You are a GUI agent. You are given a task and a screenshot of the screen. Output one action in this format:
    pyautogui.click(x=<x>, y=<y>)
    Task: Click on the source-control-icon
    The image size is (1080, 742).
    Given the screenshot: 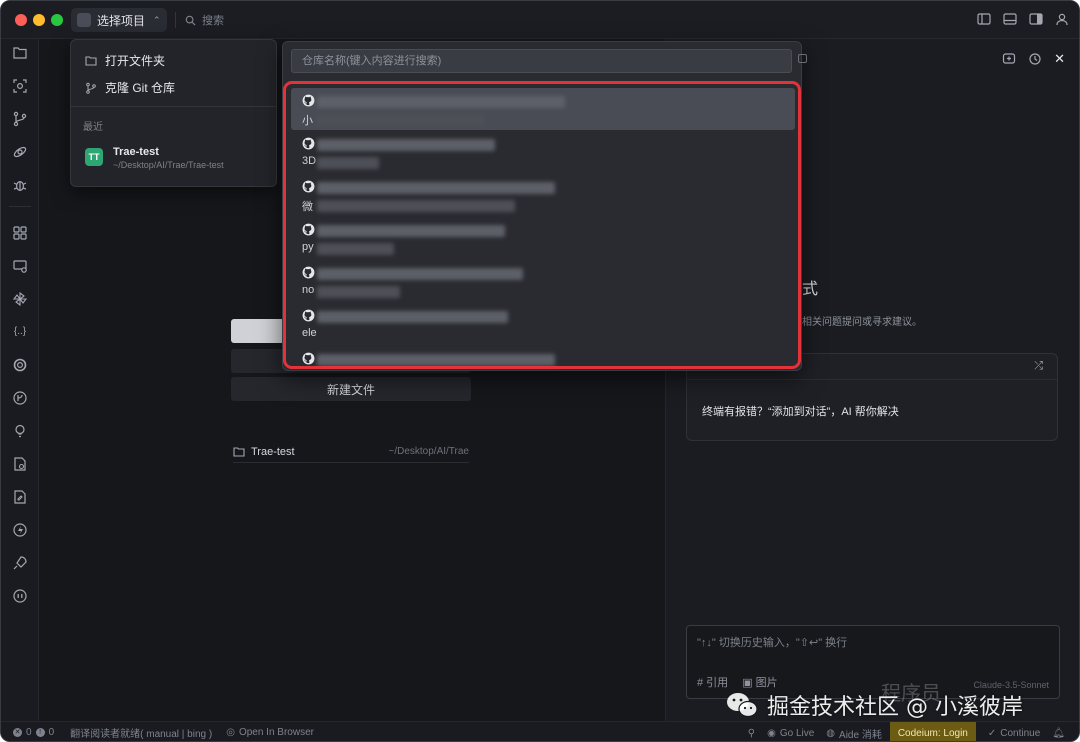 What is the action you would take?
    pyautogui.click(x=20, y=119)
    